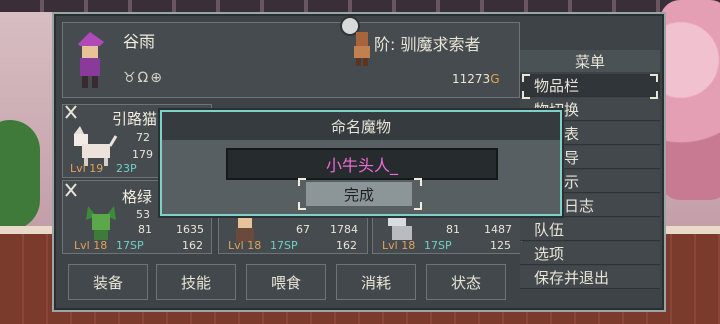 Image resolution: width=720 pixels, height=324 pixels. What do you see at coordinates (137, 197) in the screenshot?
I see `party-member-name-2: 格绿` at bounding box center [137, 197].